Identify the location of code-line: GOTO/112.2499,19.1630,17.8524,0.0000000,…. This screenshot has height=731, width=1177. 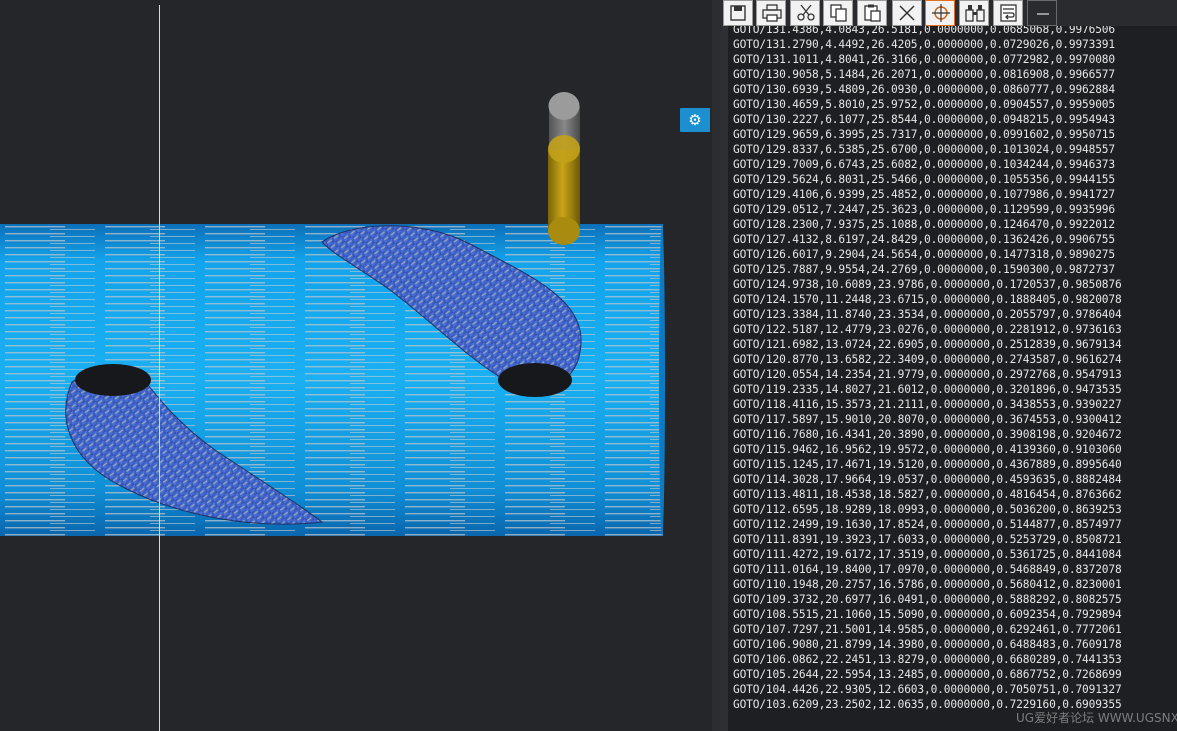
(927, 524).